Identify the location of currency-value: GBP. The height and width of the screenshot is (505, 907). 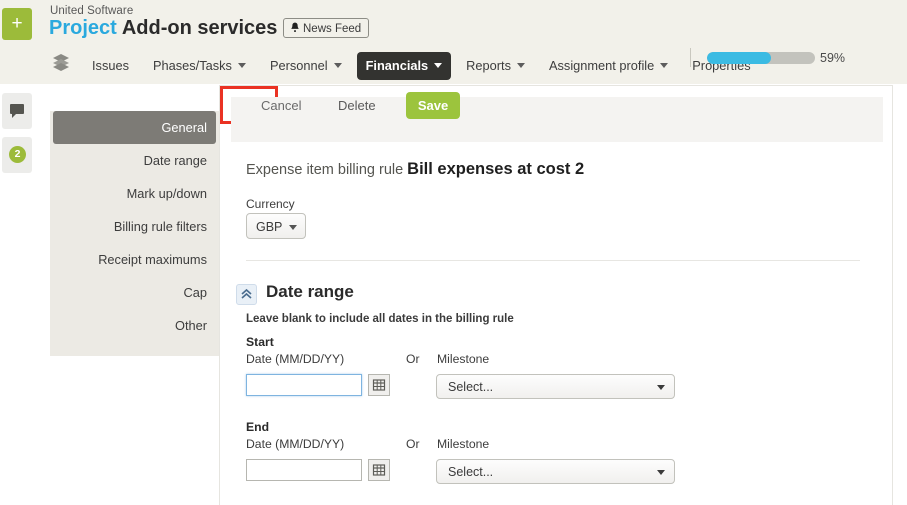
(269, 227).